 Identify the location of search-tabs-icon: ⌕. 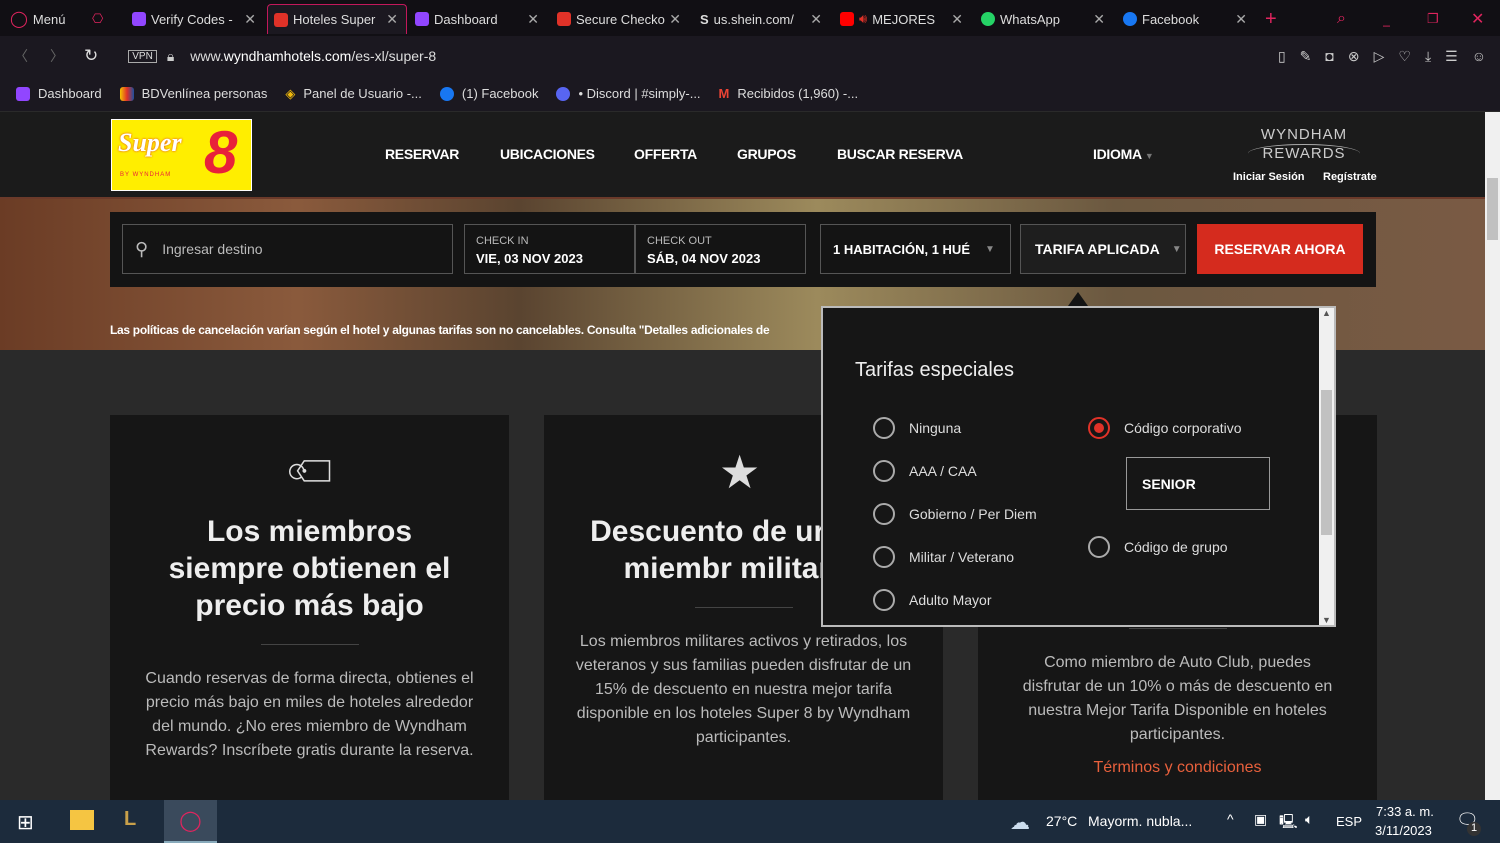
(1341, 19).